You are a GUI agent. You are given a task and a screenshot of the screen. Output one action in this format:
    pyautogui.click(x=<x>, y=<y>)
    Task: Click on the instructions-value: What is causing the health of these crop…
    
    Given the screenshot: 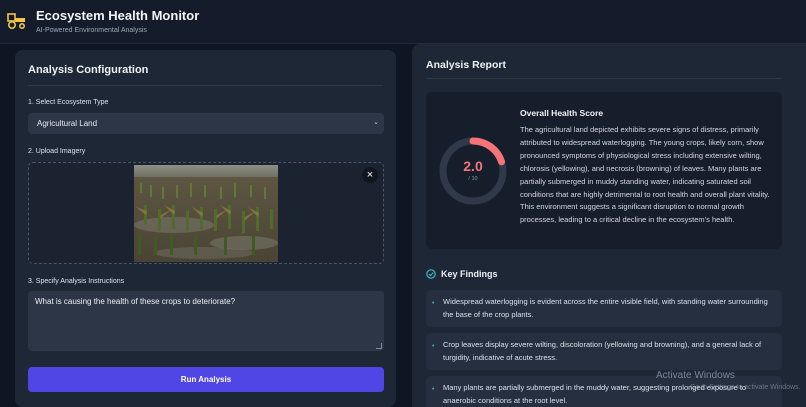 What is the action you would take?
    pyautogui.click(x=135, y=301)
    